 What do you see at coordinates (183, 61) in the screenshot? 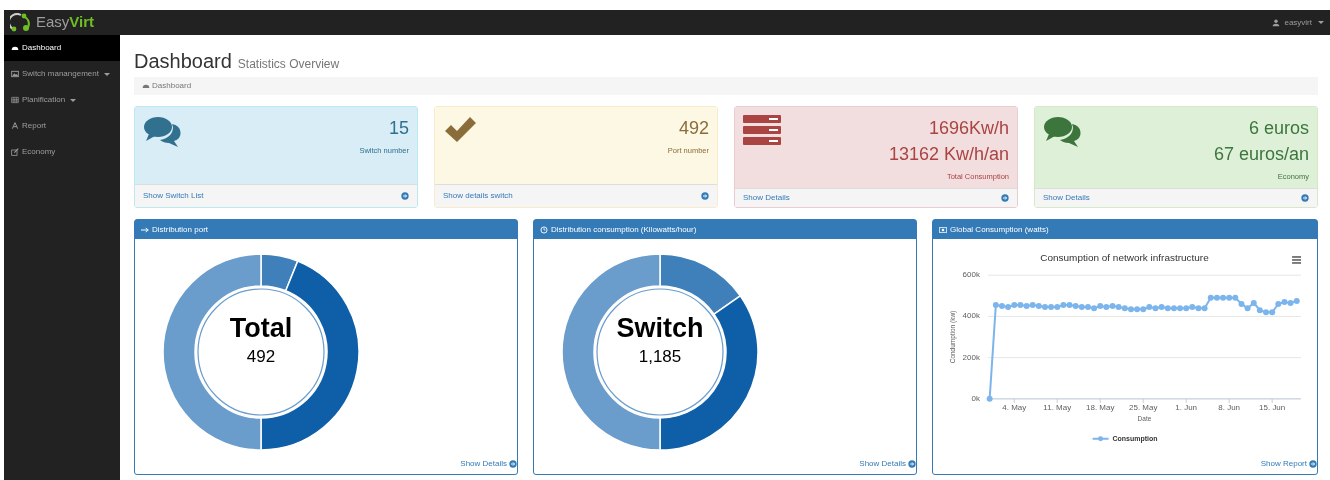
I see `page-title: Dashboard` at bounding box center [183, 61].